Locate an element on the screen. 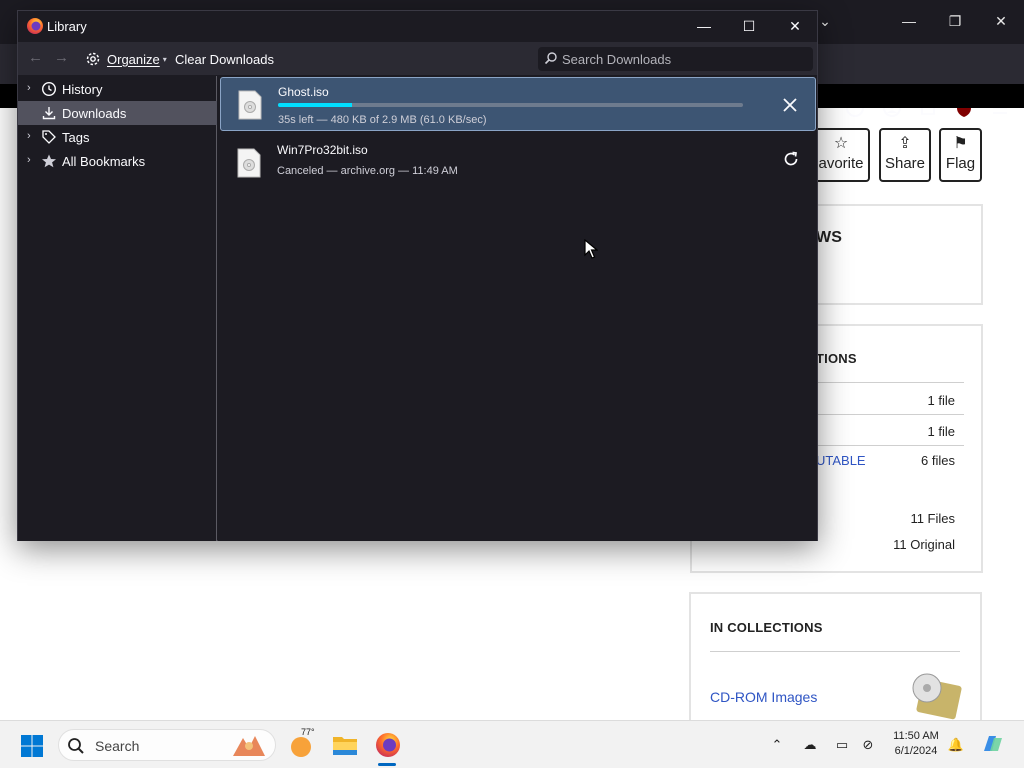 This screenshot has width=1024, height=768. download-status: Canceled — archive.org — 11:49 AM is located at coordinates (367, 171).